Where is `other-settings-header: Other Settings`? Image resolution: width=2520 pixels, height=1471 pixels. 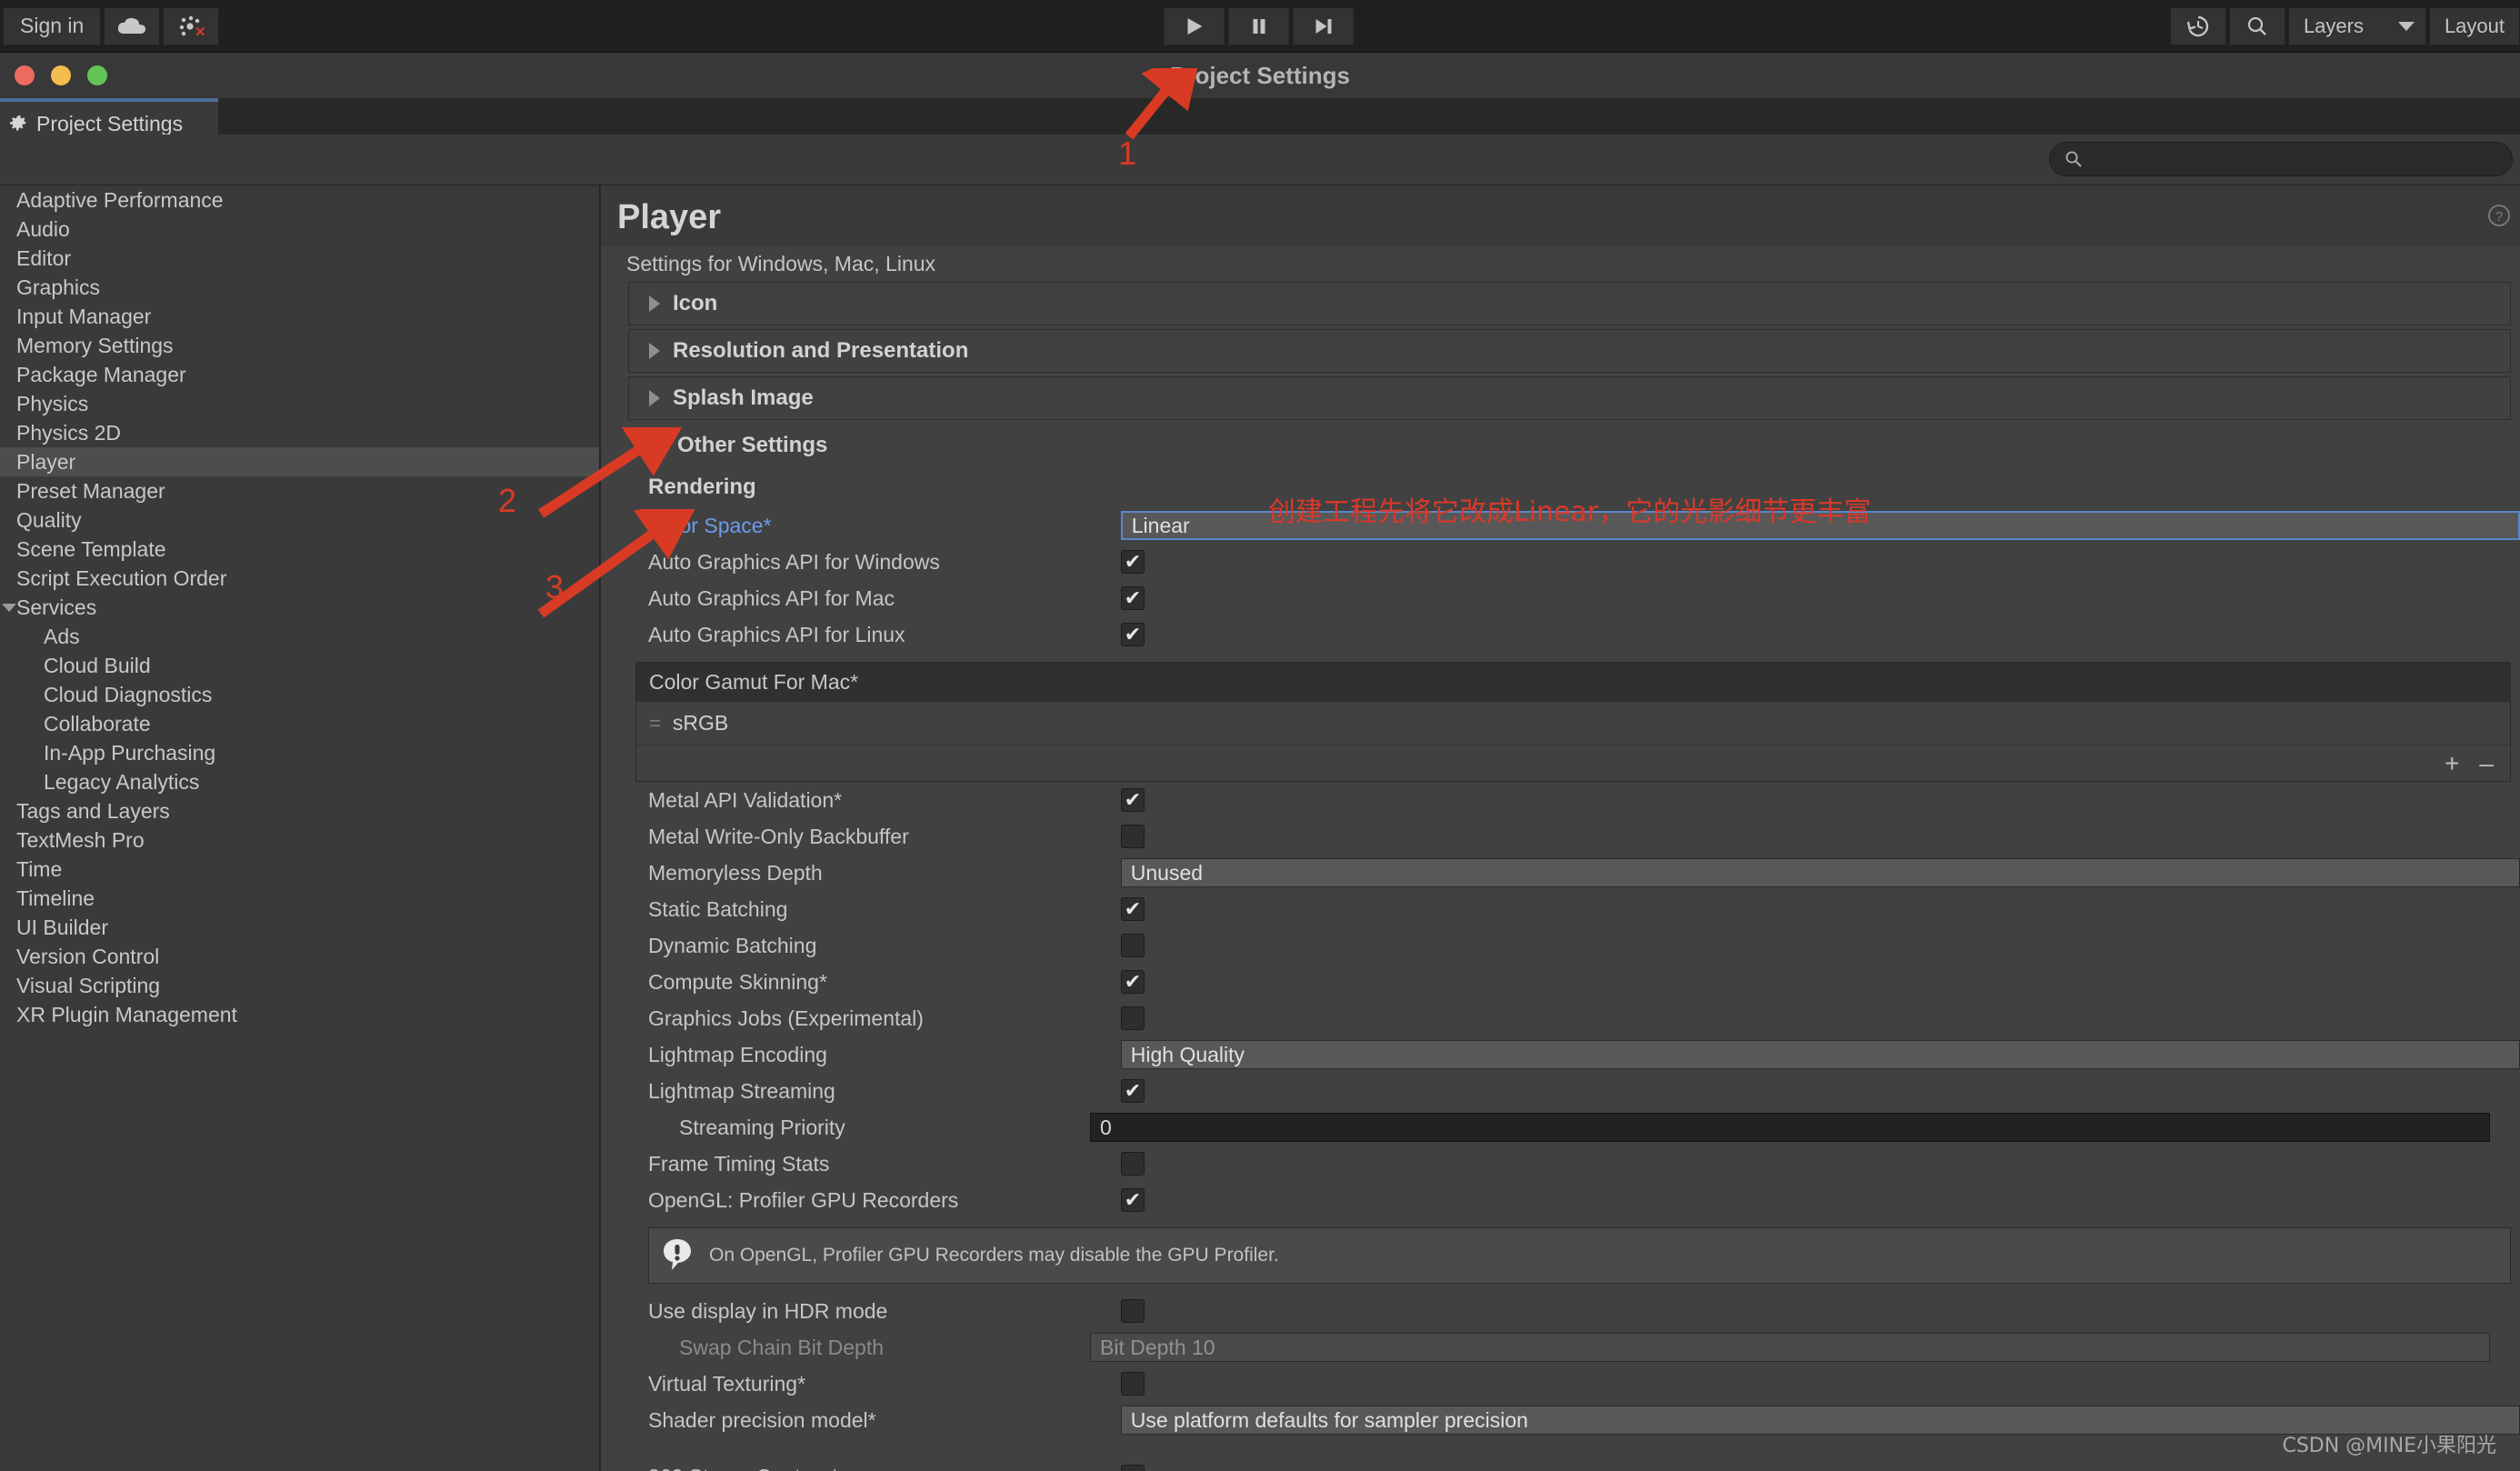 other-settings-header: Other Settings is located at coordinates (1569, 445).